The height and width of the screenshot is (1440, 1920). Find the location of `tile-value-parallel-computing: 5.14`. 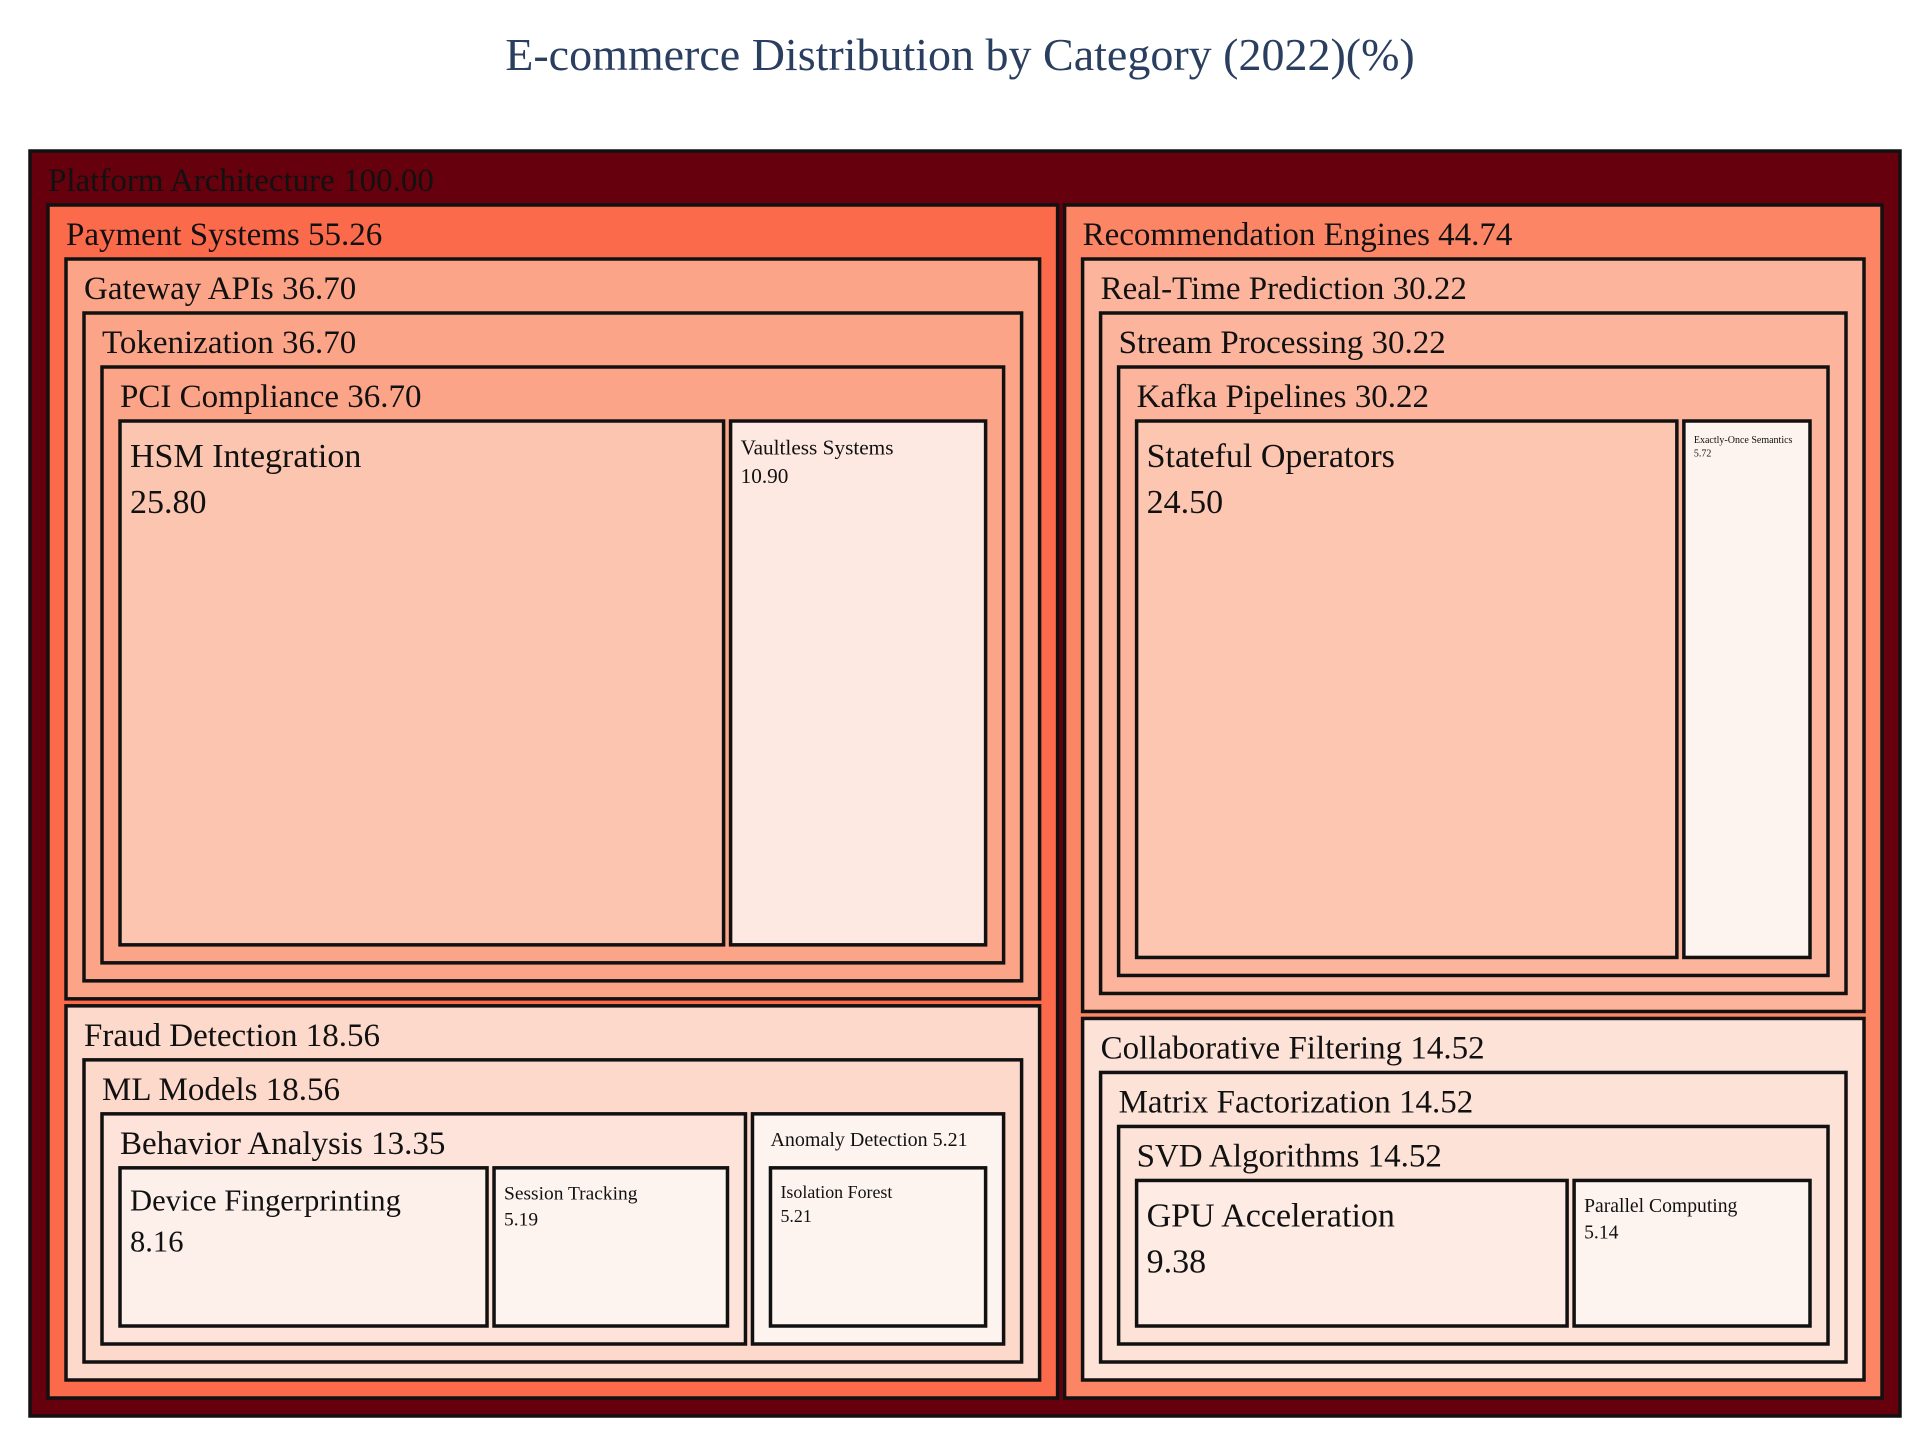

tile-value-parallel-computing: 5.14 is located at coordinates (1601, 1233).